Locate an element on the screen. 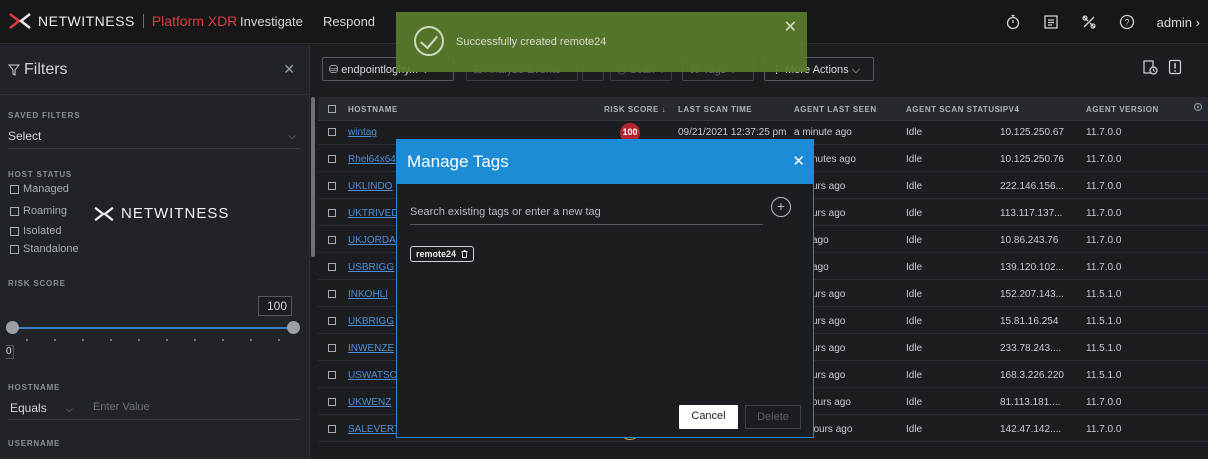 The width and height of the screenshot is (1208, 459). hostname-link: UKWENZ is located at coordinates (369, 402).